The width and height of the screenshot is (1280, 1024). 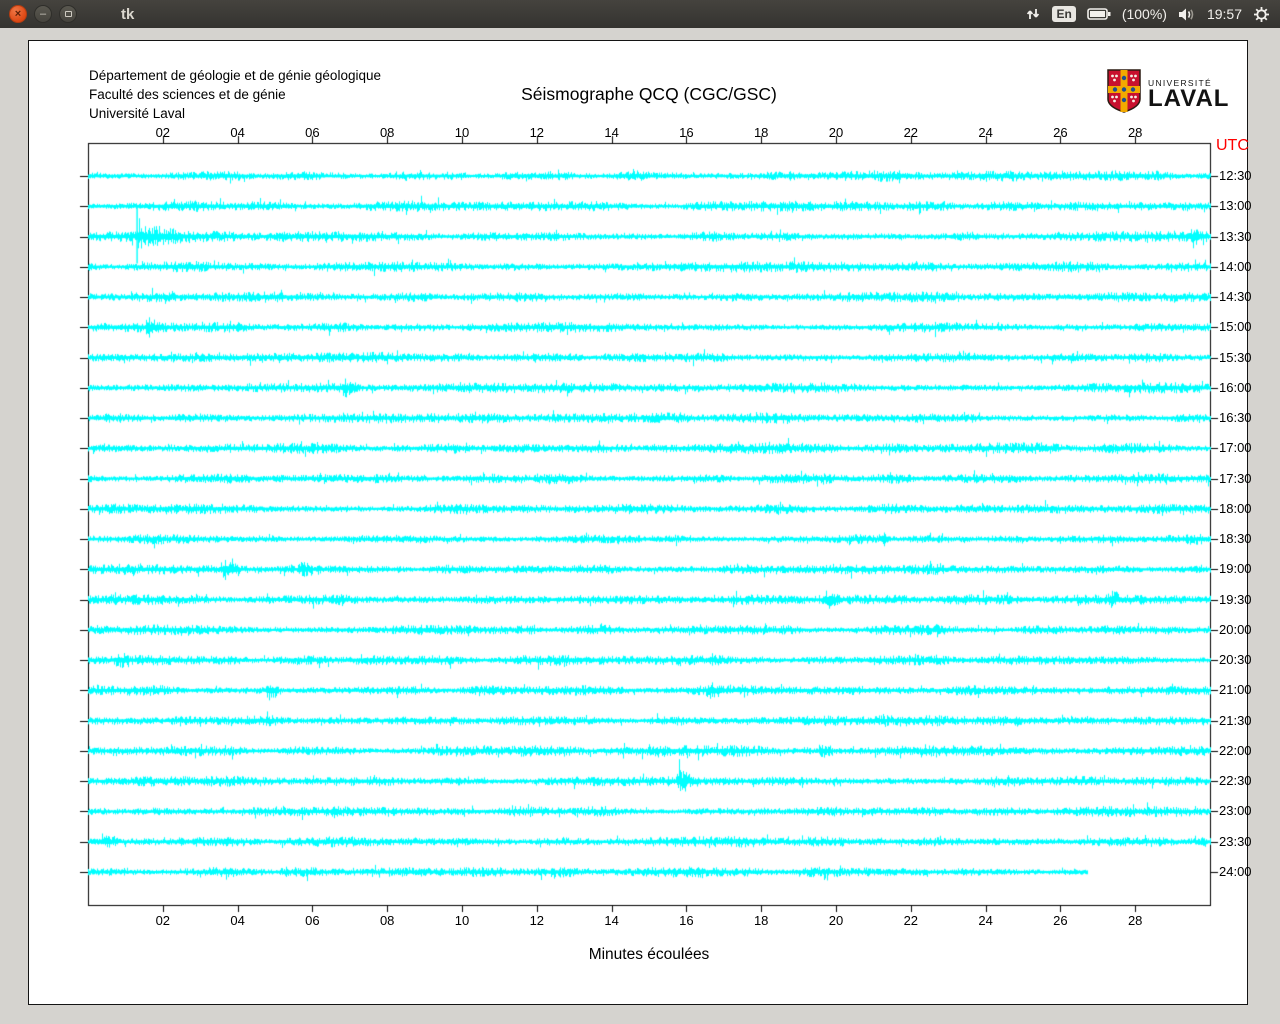 What do you see at coordinates (1235, 478) in the screenshot?
I see `utc-time-label: 17:30` at bounding box center [1235, 478].